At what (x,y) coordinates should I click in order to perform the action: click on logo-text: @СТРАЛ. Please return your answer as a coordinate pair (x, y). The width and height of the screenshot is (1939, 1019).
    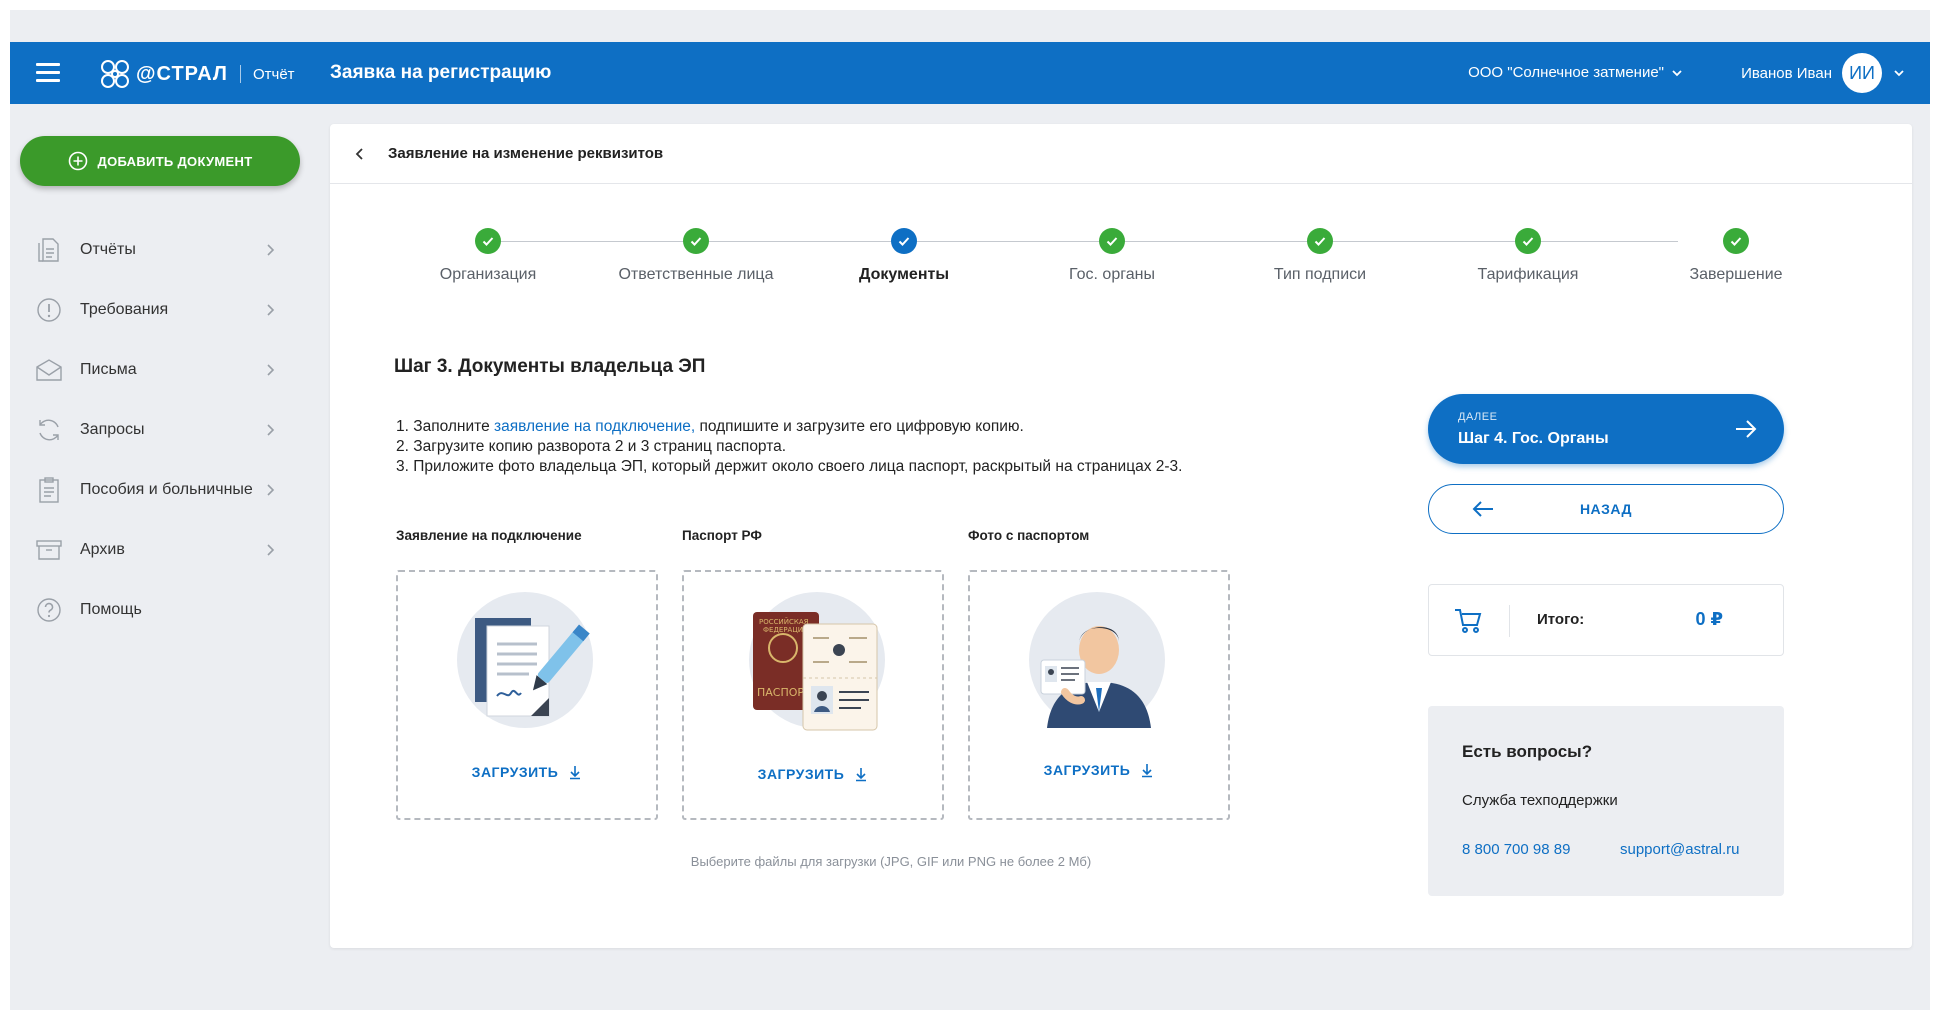
    Looking at the image, I should click on (182, 73).